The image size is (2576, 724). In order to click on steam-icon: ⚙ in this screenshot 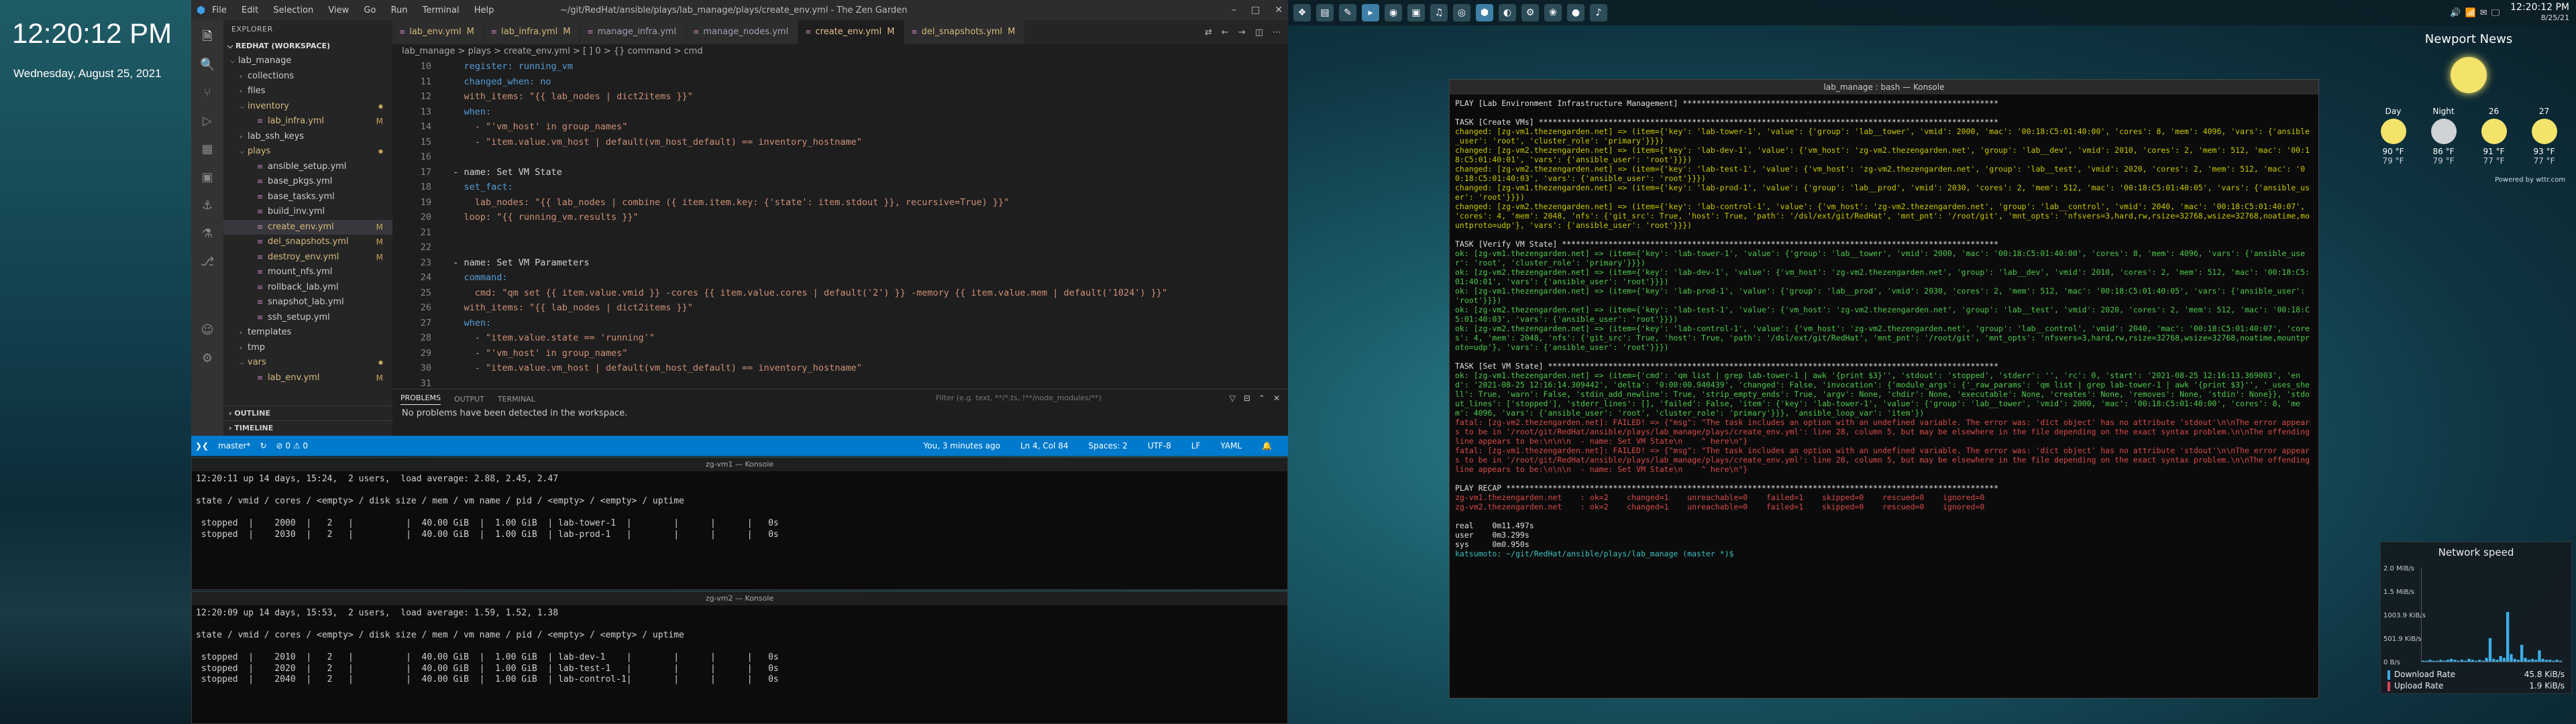, I will do `click(1530, 13)`.